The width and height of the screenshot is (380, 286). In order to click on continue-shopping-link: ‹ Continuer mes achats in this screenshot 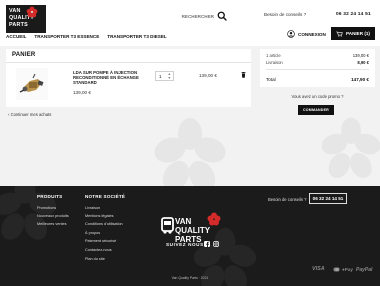, I will do `click(29, 114)`.